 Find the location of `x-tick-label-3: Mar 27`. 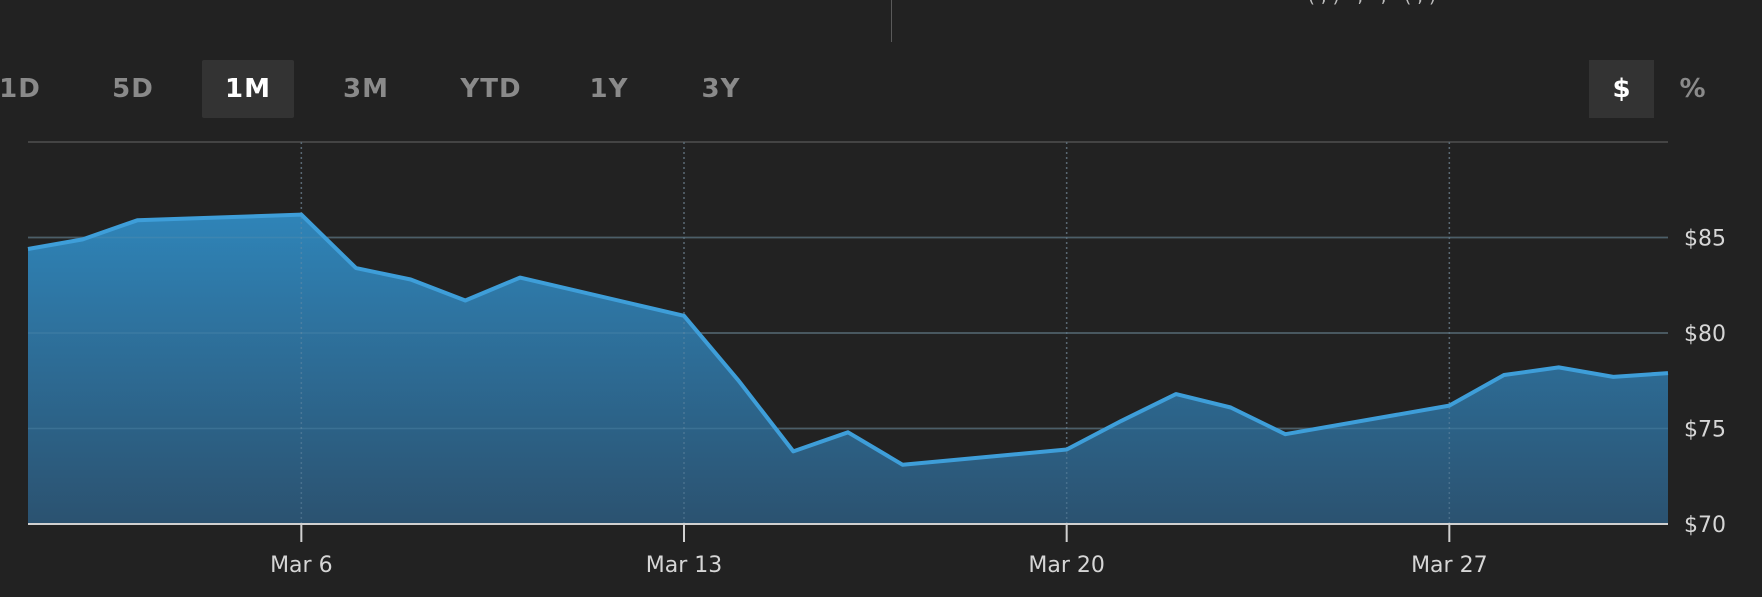

x-tick-label-3: Mar 27 is located at coordinates (1449, 565).